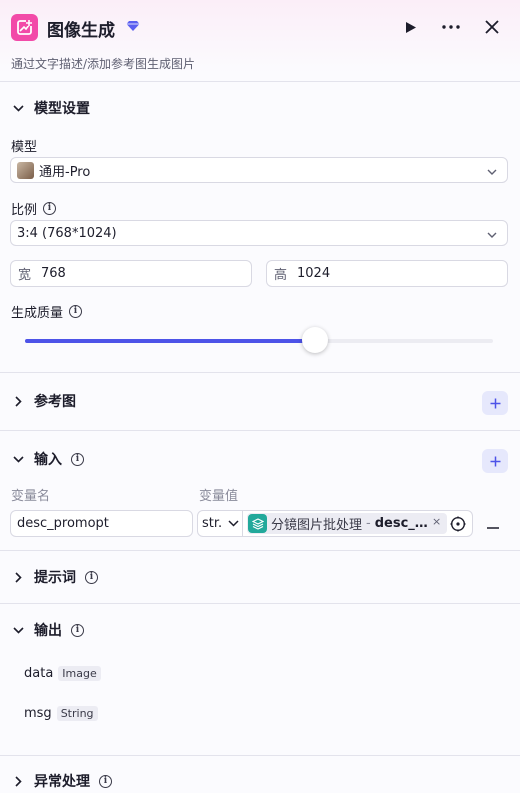 This screenshot has height=793, width=520. I want to click on variable-type-value: str., so click(212, 523).